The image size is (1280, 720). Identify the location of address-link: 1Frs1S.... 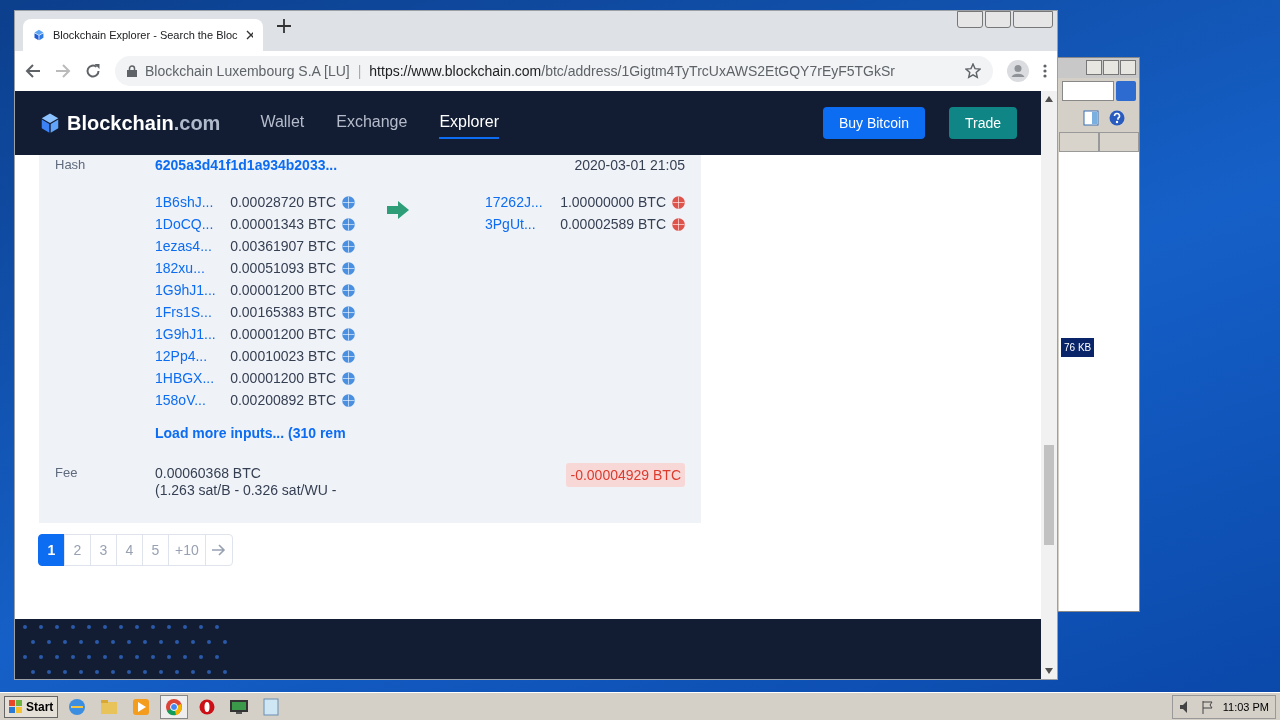
(190, 312).